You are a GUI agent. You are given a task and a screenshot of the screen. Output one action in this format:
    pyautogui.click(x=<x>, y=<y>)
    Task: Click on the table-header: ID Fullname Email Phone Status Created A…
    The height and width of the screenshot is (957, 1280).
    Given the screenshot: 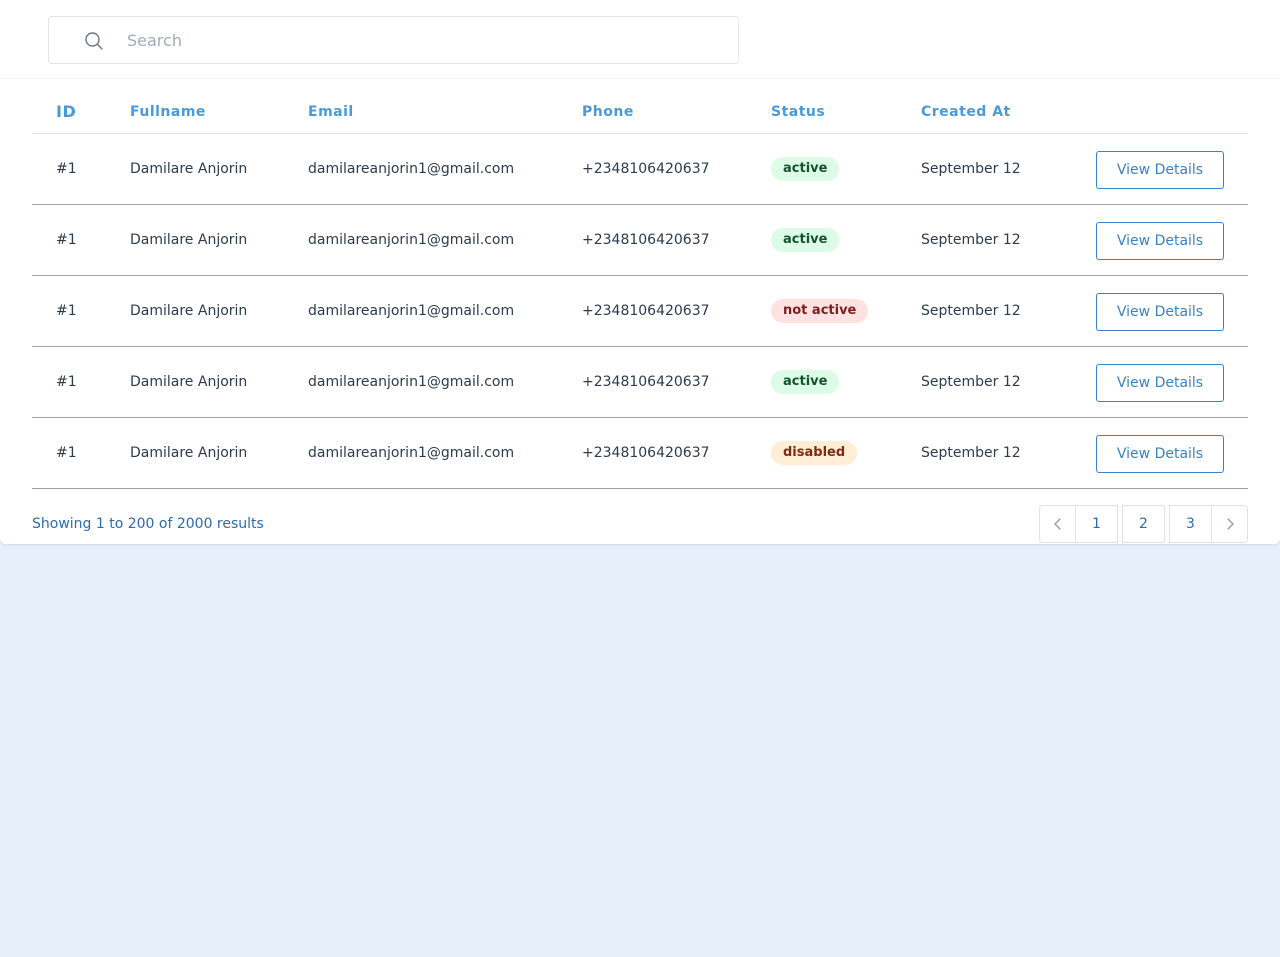 What is the action you would take?
    pyautogui.click(x=640, y=107)
    